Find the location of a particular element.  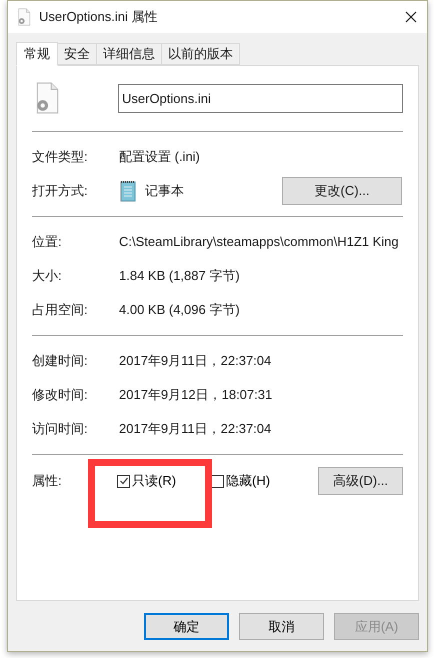

file-icon is located at coordinates (24, 17).